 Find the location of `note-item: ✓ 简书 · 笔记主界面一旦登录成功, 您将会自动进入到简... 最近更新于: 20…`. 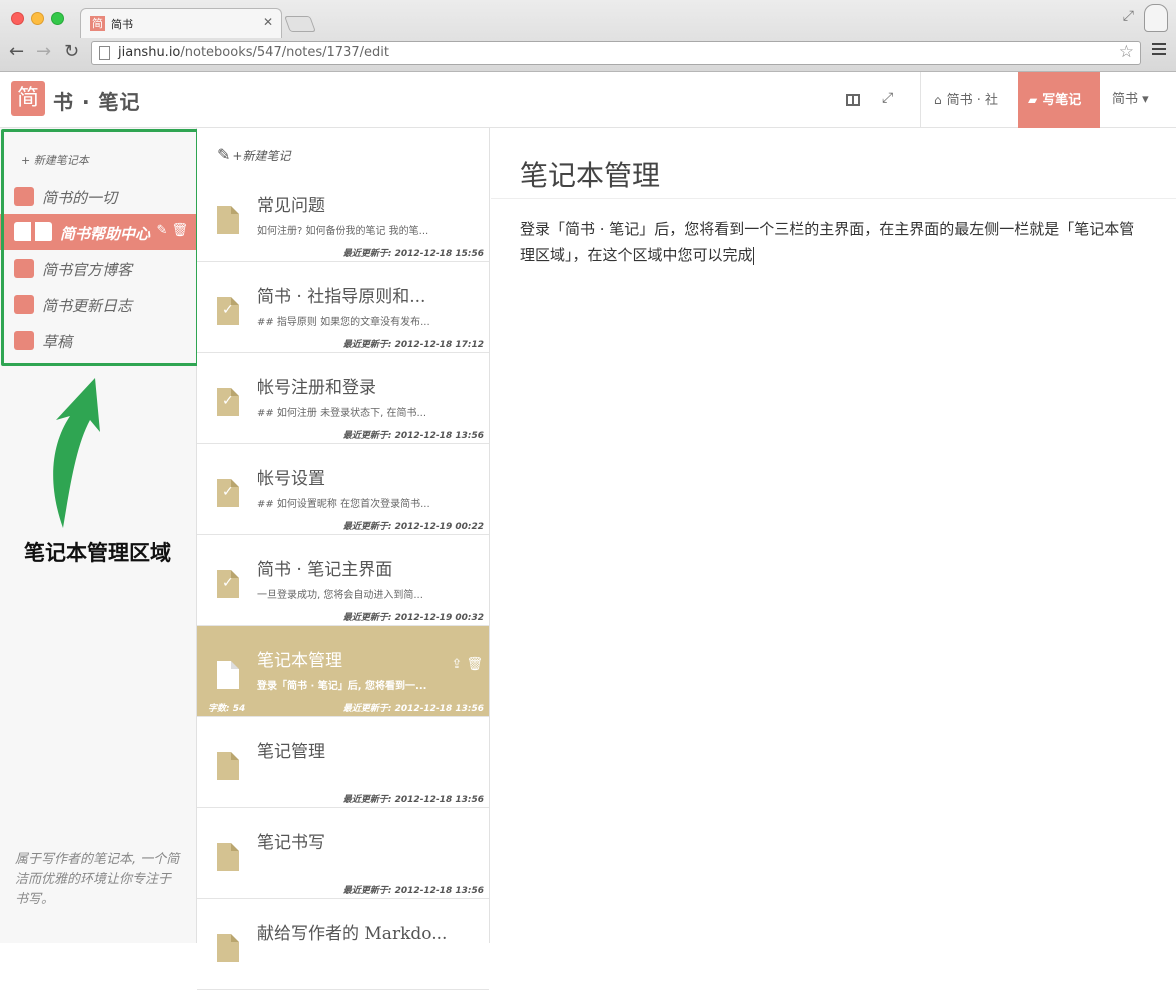

note-item: ✓ 简书 · 笔记主界面一旦登录成功, 您将会自动进入到简... 最近更新于: 20… is located at coordinates (343, 580).